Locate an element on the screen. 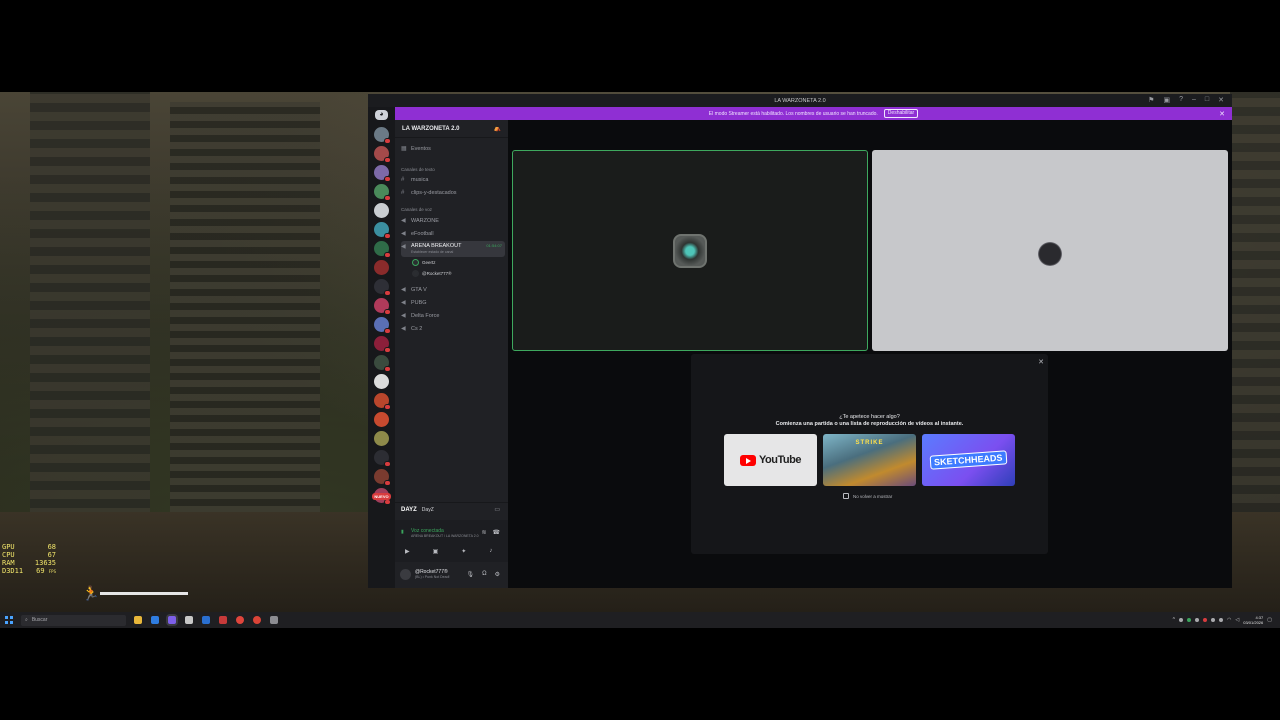  activity-card-youtube: YouTube is located at coordinates (770, 460).